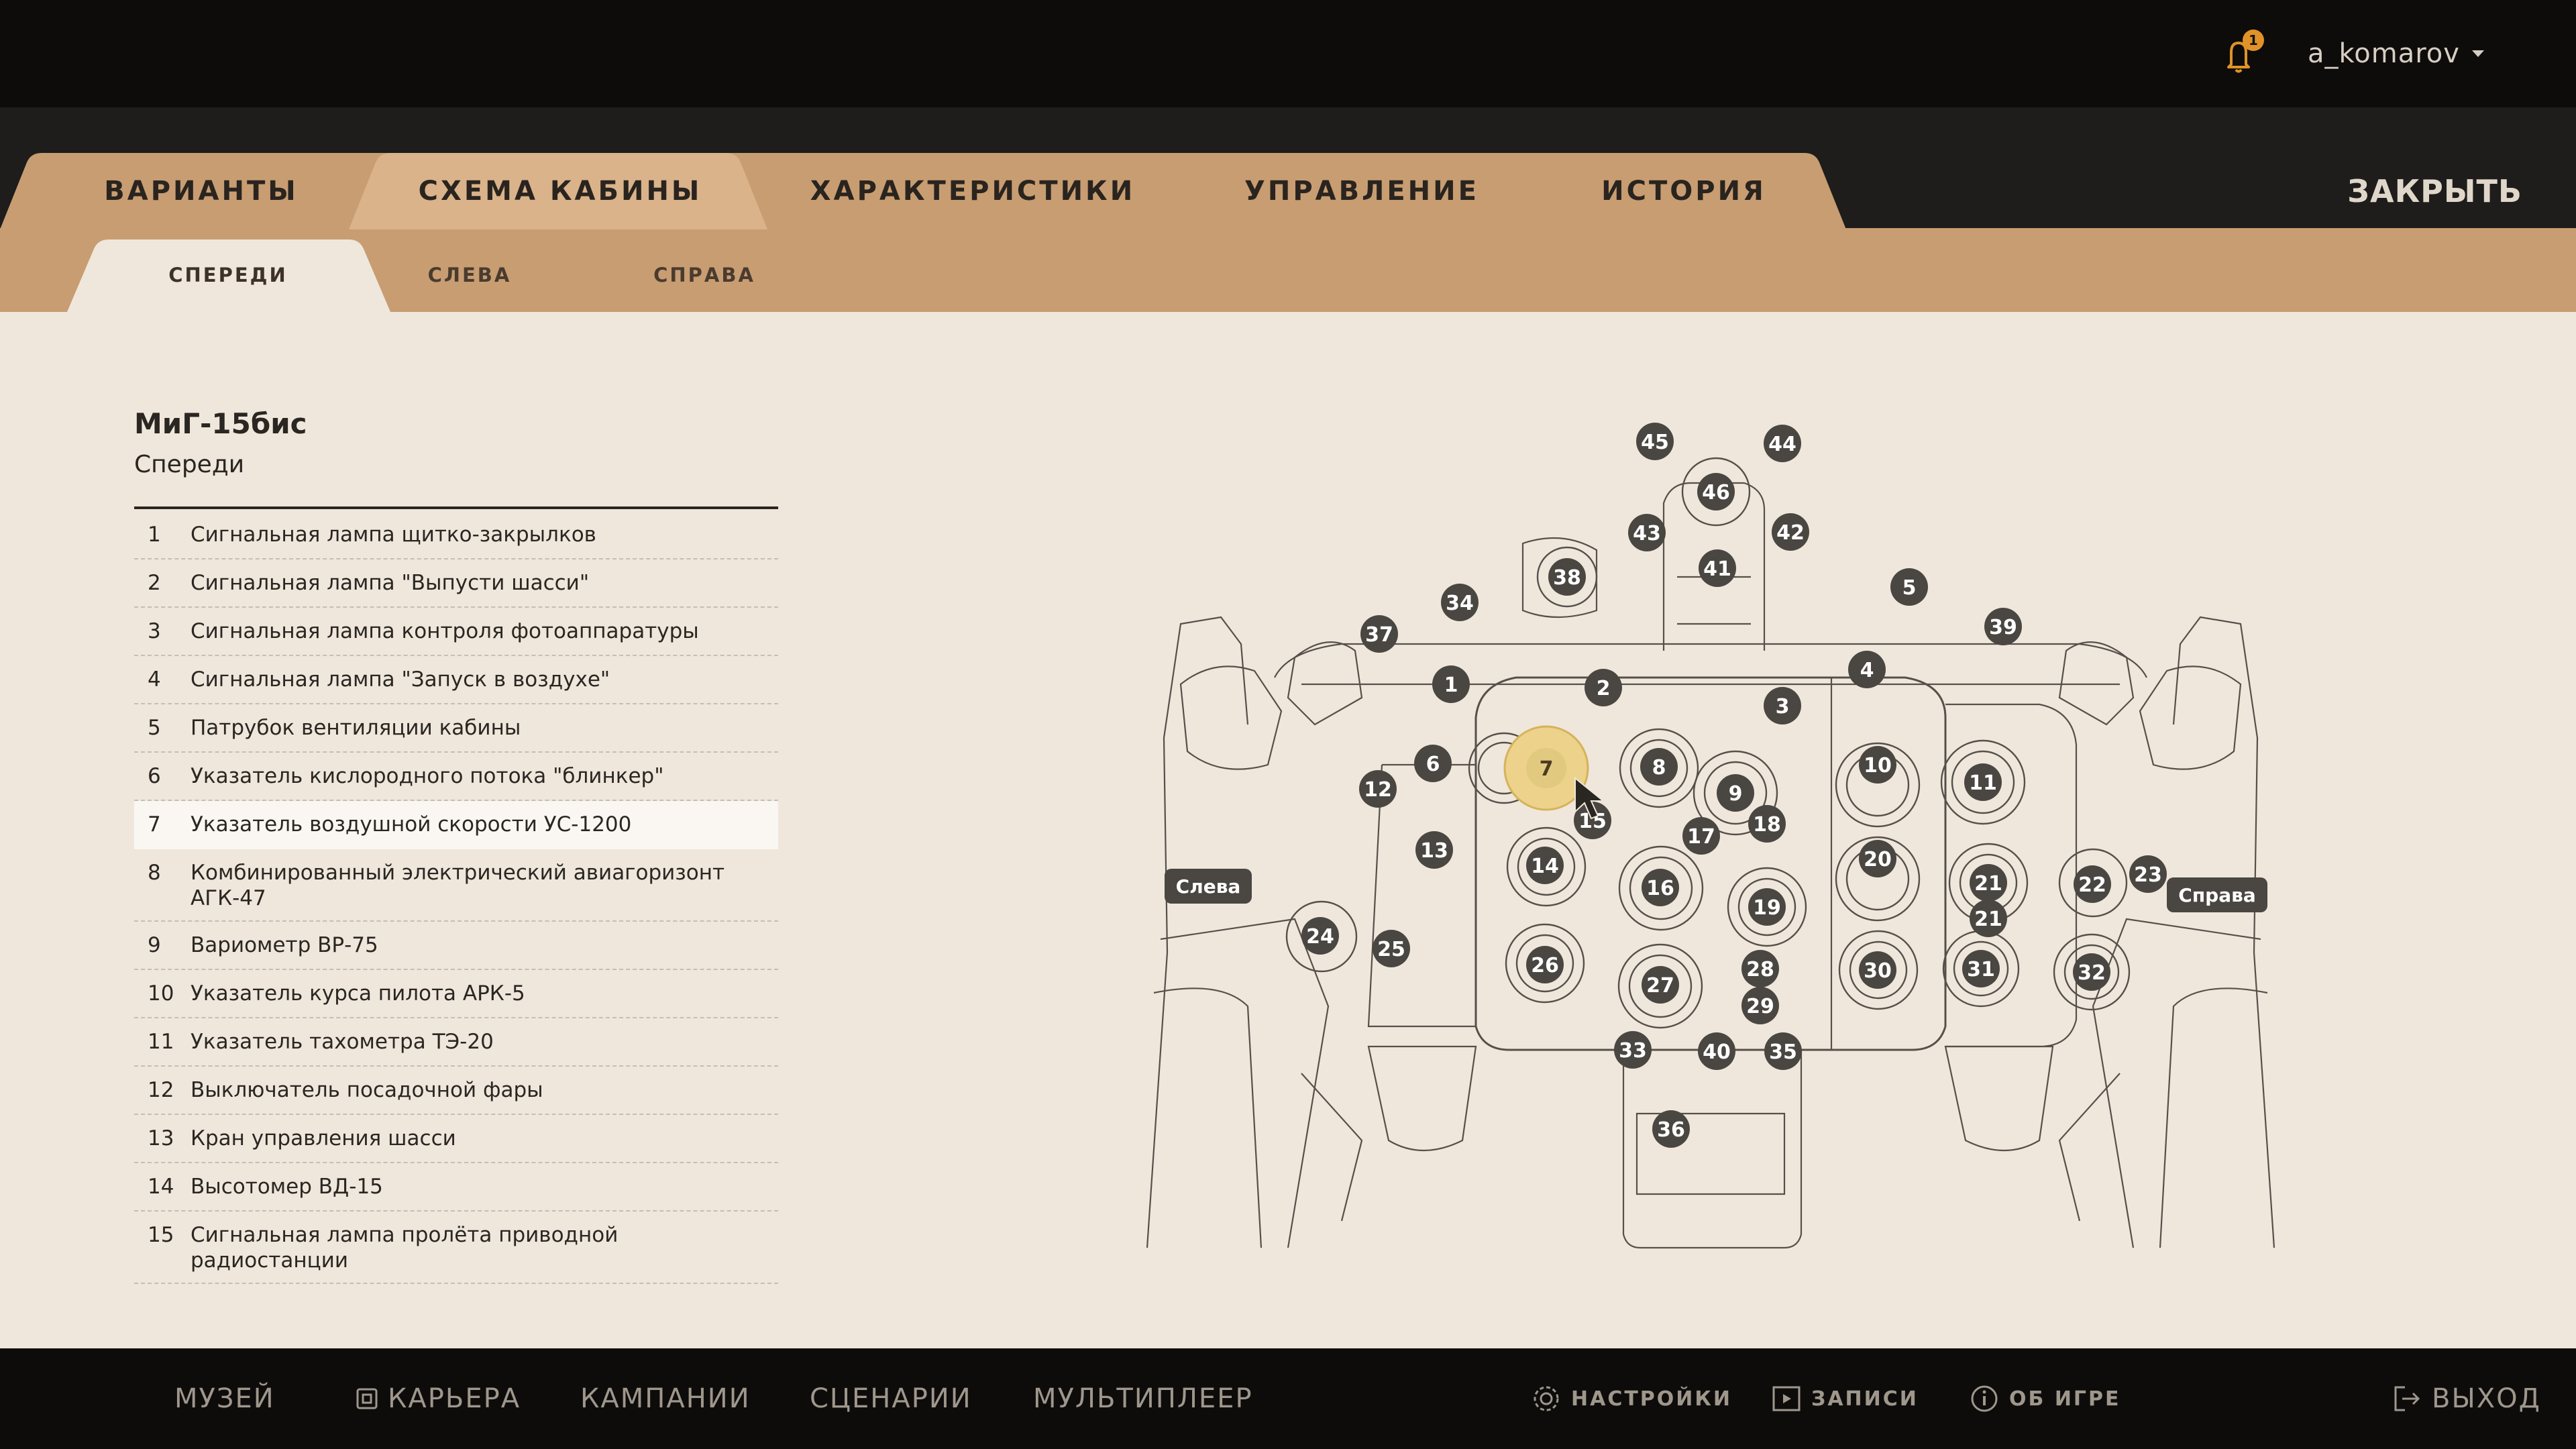 The width and height of the screenshot is (2576, 1449). I want to click on list-item: 11 Указатель тахометра ТЭ-20, so click(456, 1042).